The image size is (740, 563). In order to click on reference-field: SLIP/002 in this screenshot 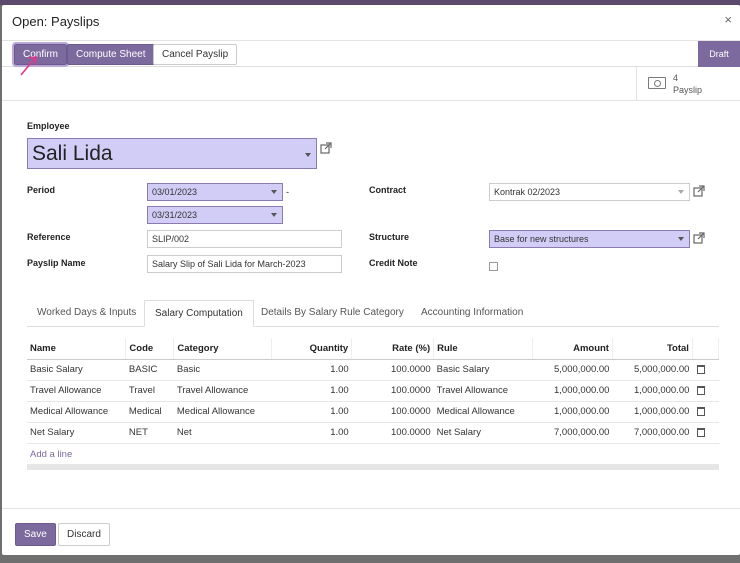, I will do `click(244, 239)`.